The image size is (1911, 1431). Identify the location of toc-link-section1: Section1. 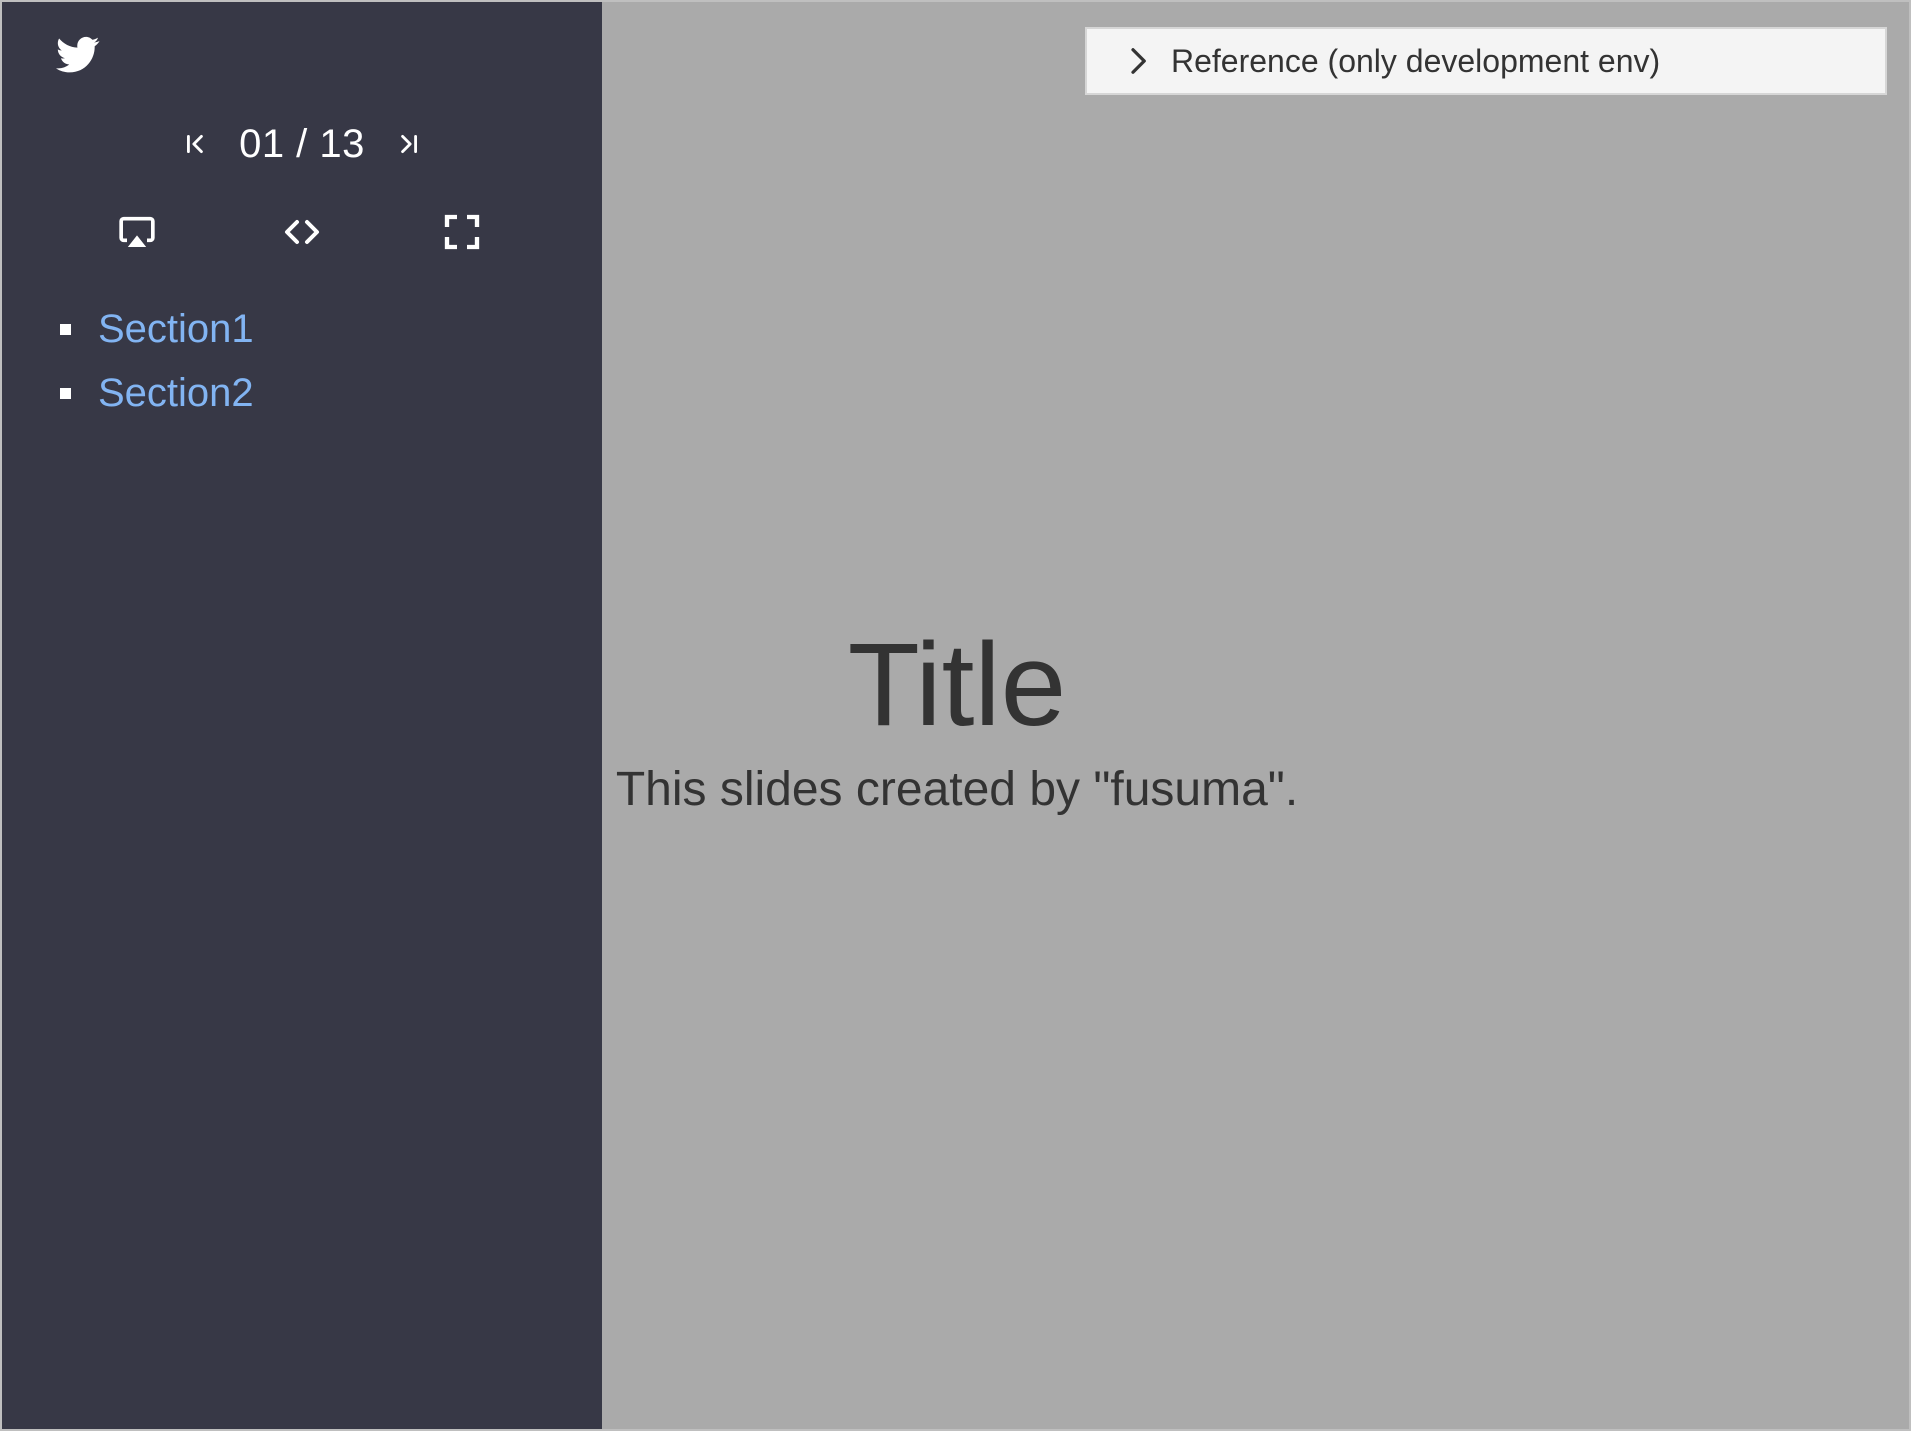
(176, 329).